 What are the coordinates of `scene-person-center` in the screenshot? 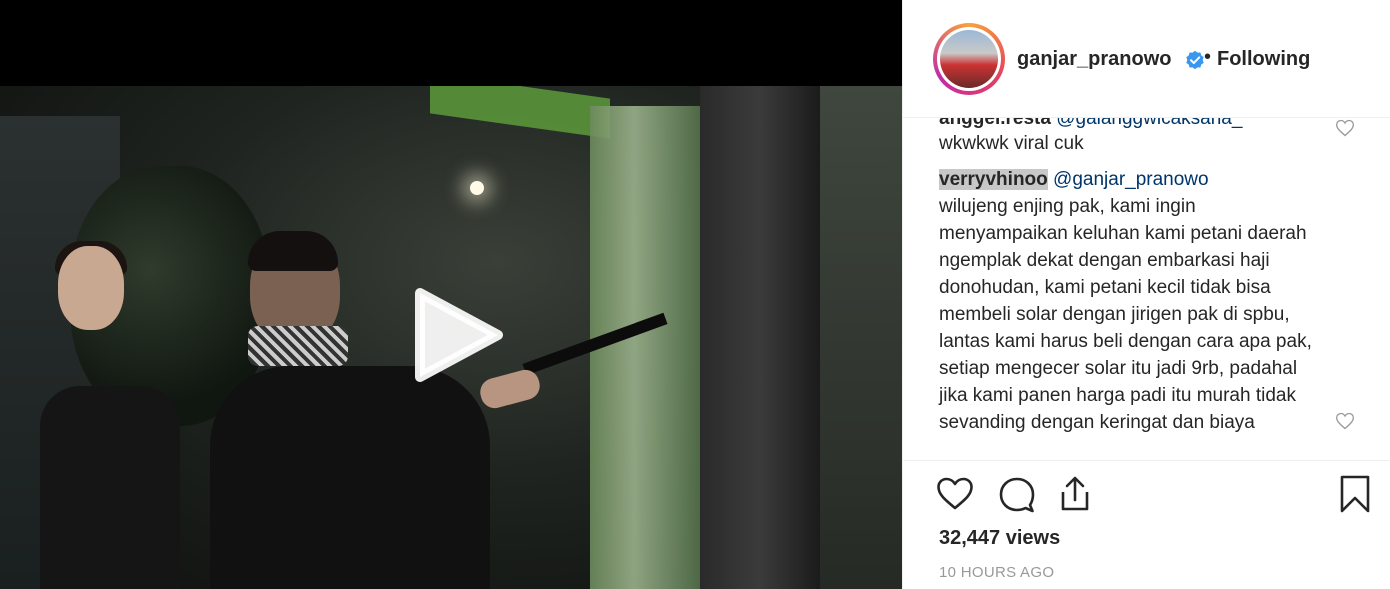 It's located at (350, 477).